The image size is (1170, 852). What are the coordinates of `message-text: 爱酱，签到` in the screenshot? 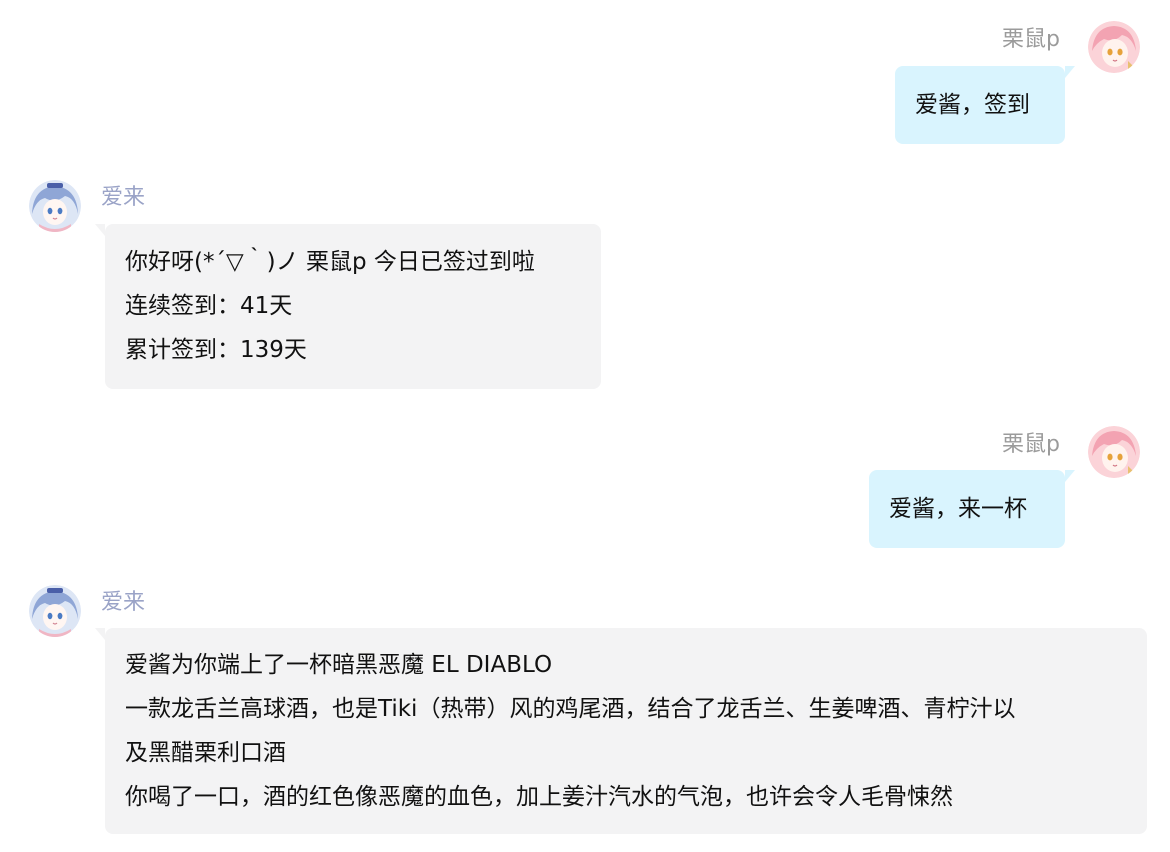 It's located at (972, 105).